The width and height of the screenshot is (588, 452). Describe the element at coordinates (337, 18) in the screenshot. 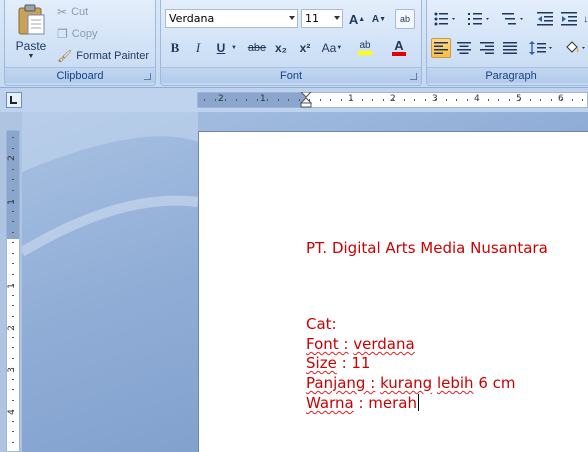

I see `chevron-down-icon` at that location.